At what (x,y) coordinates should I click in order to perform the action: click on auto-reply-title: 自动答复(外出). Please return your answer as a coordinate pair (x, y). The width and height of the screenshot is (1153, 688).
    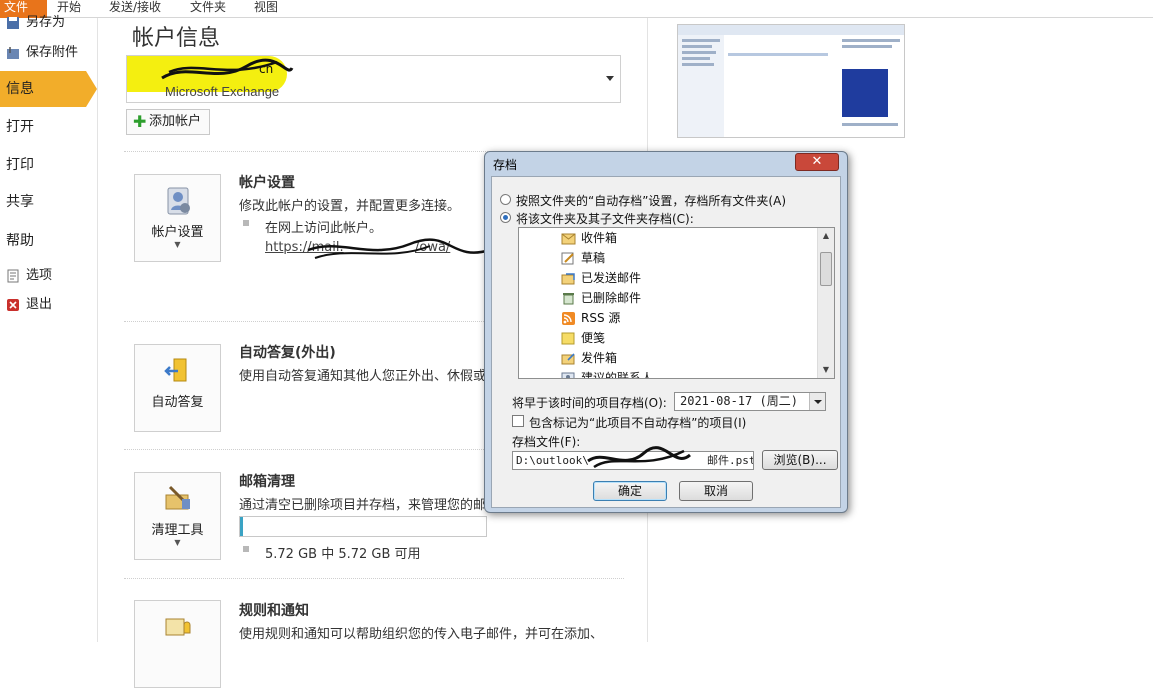
    Looking at the image, I should click on (287, 353).